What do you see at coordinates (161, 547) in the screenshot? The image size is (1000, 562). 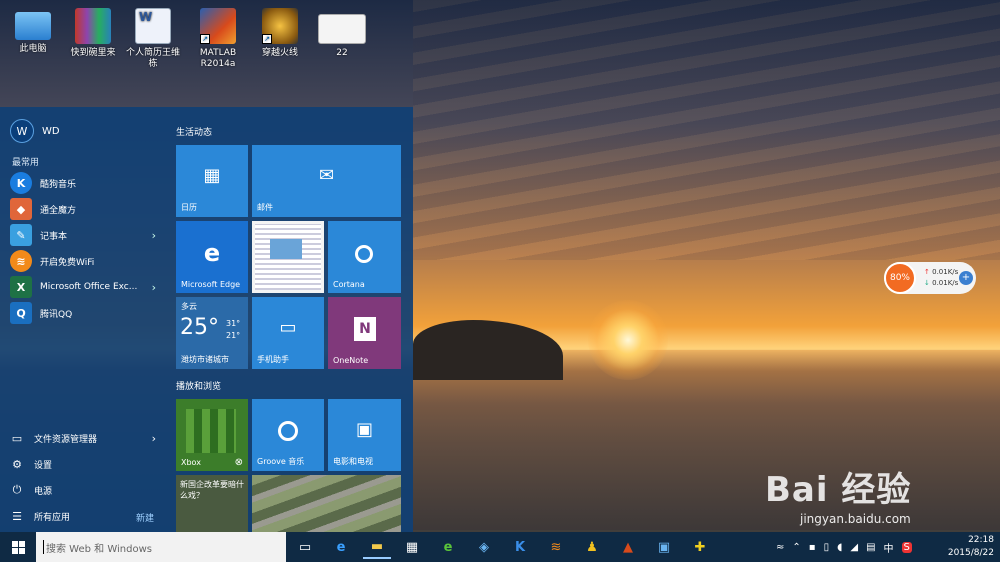 I see `search-box: 搜索 Web 和 Windows` at bounding box center [161, 547].